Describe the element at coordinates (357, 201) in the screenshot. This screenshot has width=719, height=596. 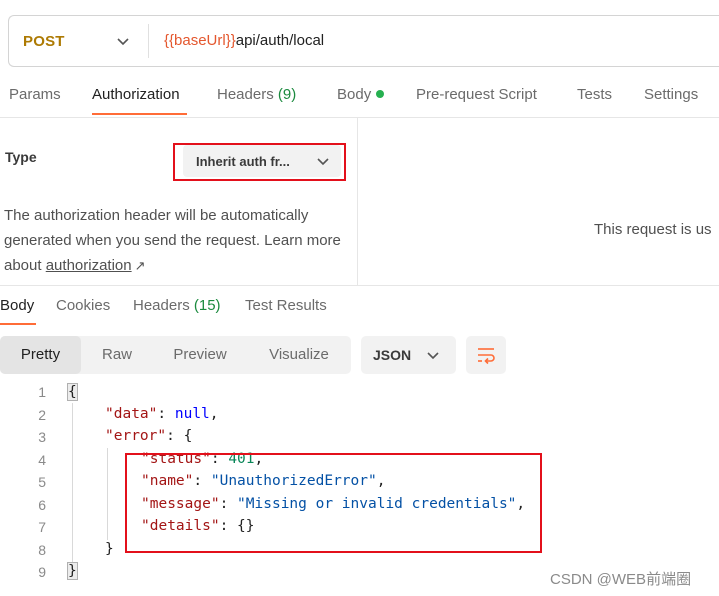
I see `pane-divider` at that location.